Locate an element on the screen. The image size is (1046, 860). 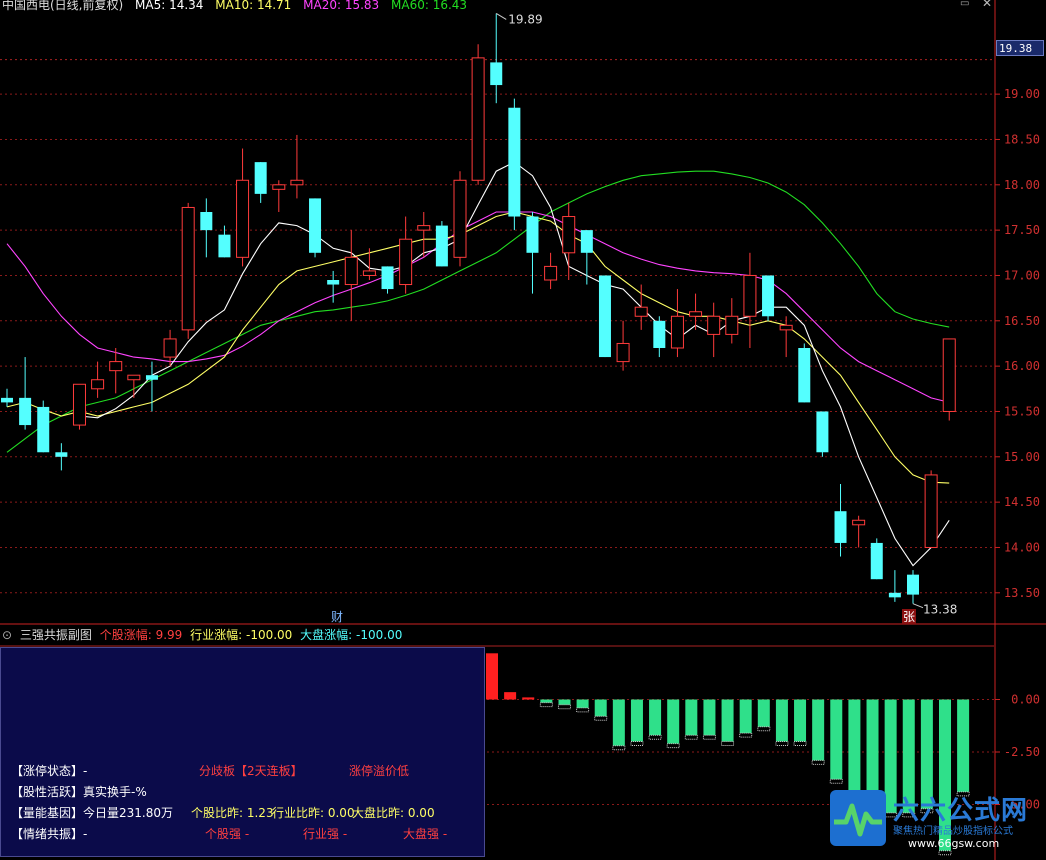
price-tick-label: 17.00 is located at coordinates (1022, 275).